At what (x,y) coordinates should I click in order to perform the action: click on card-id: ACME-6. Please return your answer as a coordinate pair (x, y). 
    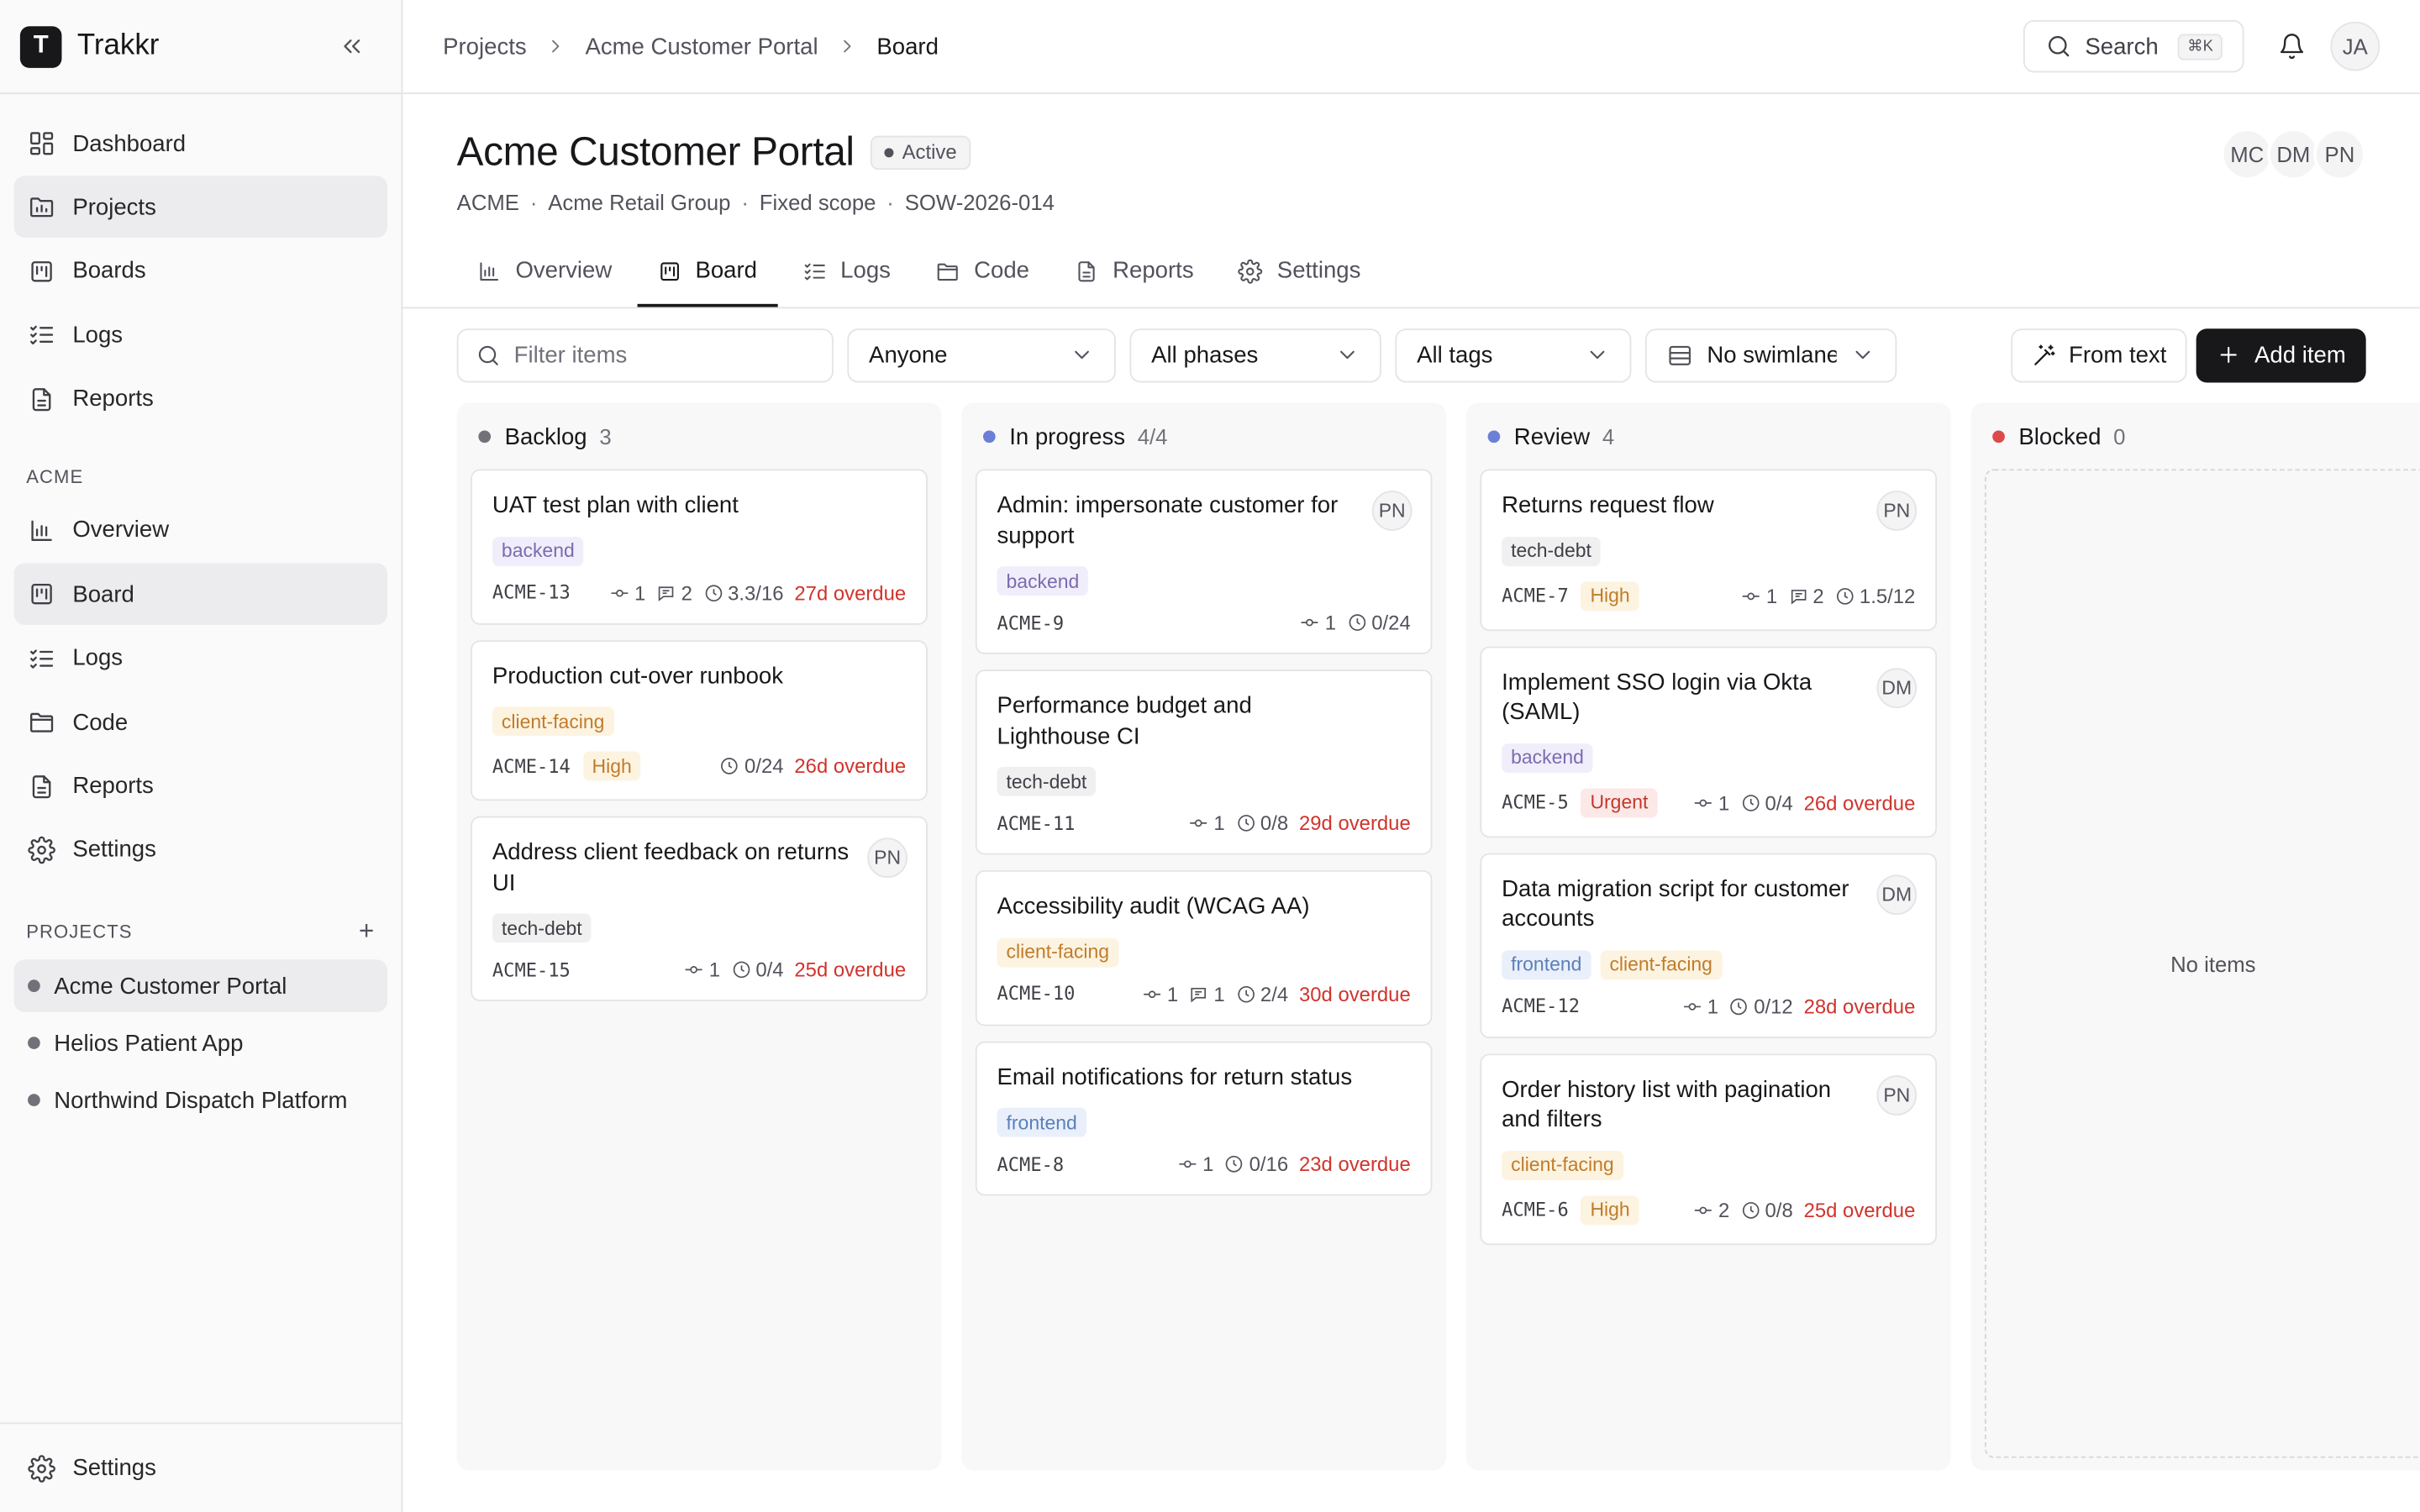
    Looking at the image, I should click on (1535, 1210).